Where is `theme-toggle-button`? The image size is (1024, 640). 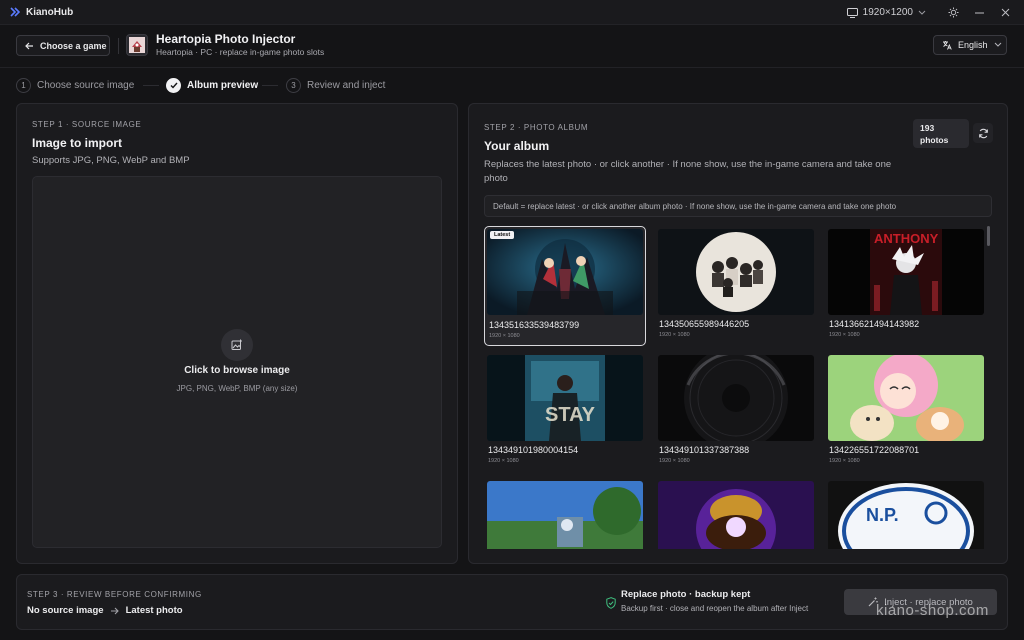 theme-toggle-button is located at coordinates (953, 12).